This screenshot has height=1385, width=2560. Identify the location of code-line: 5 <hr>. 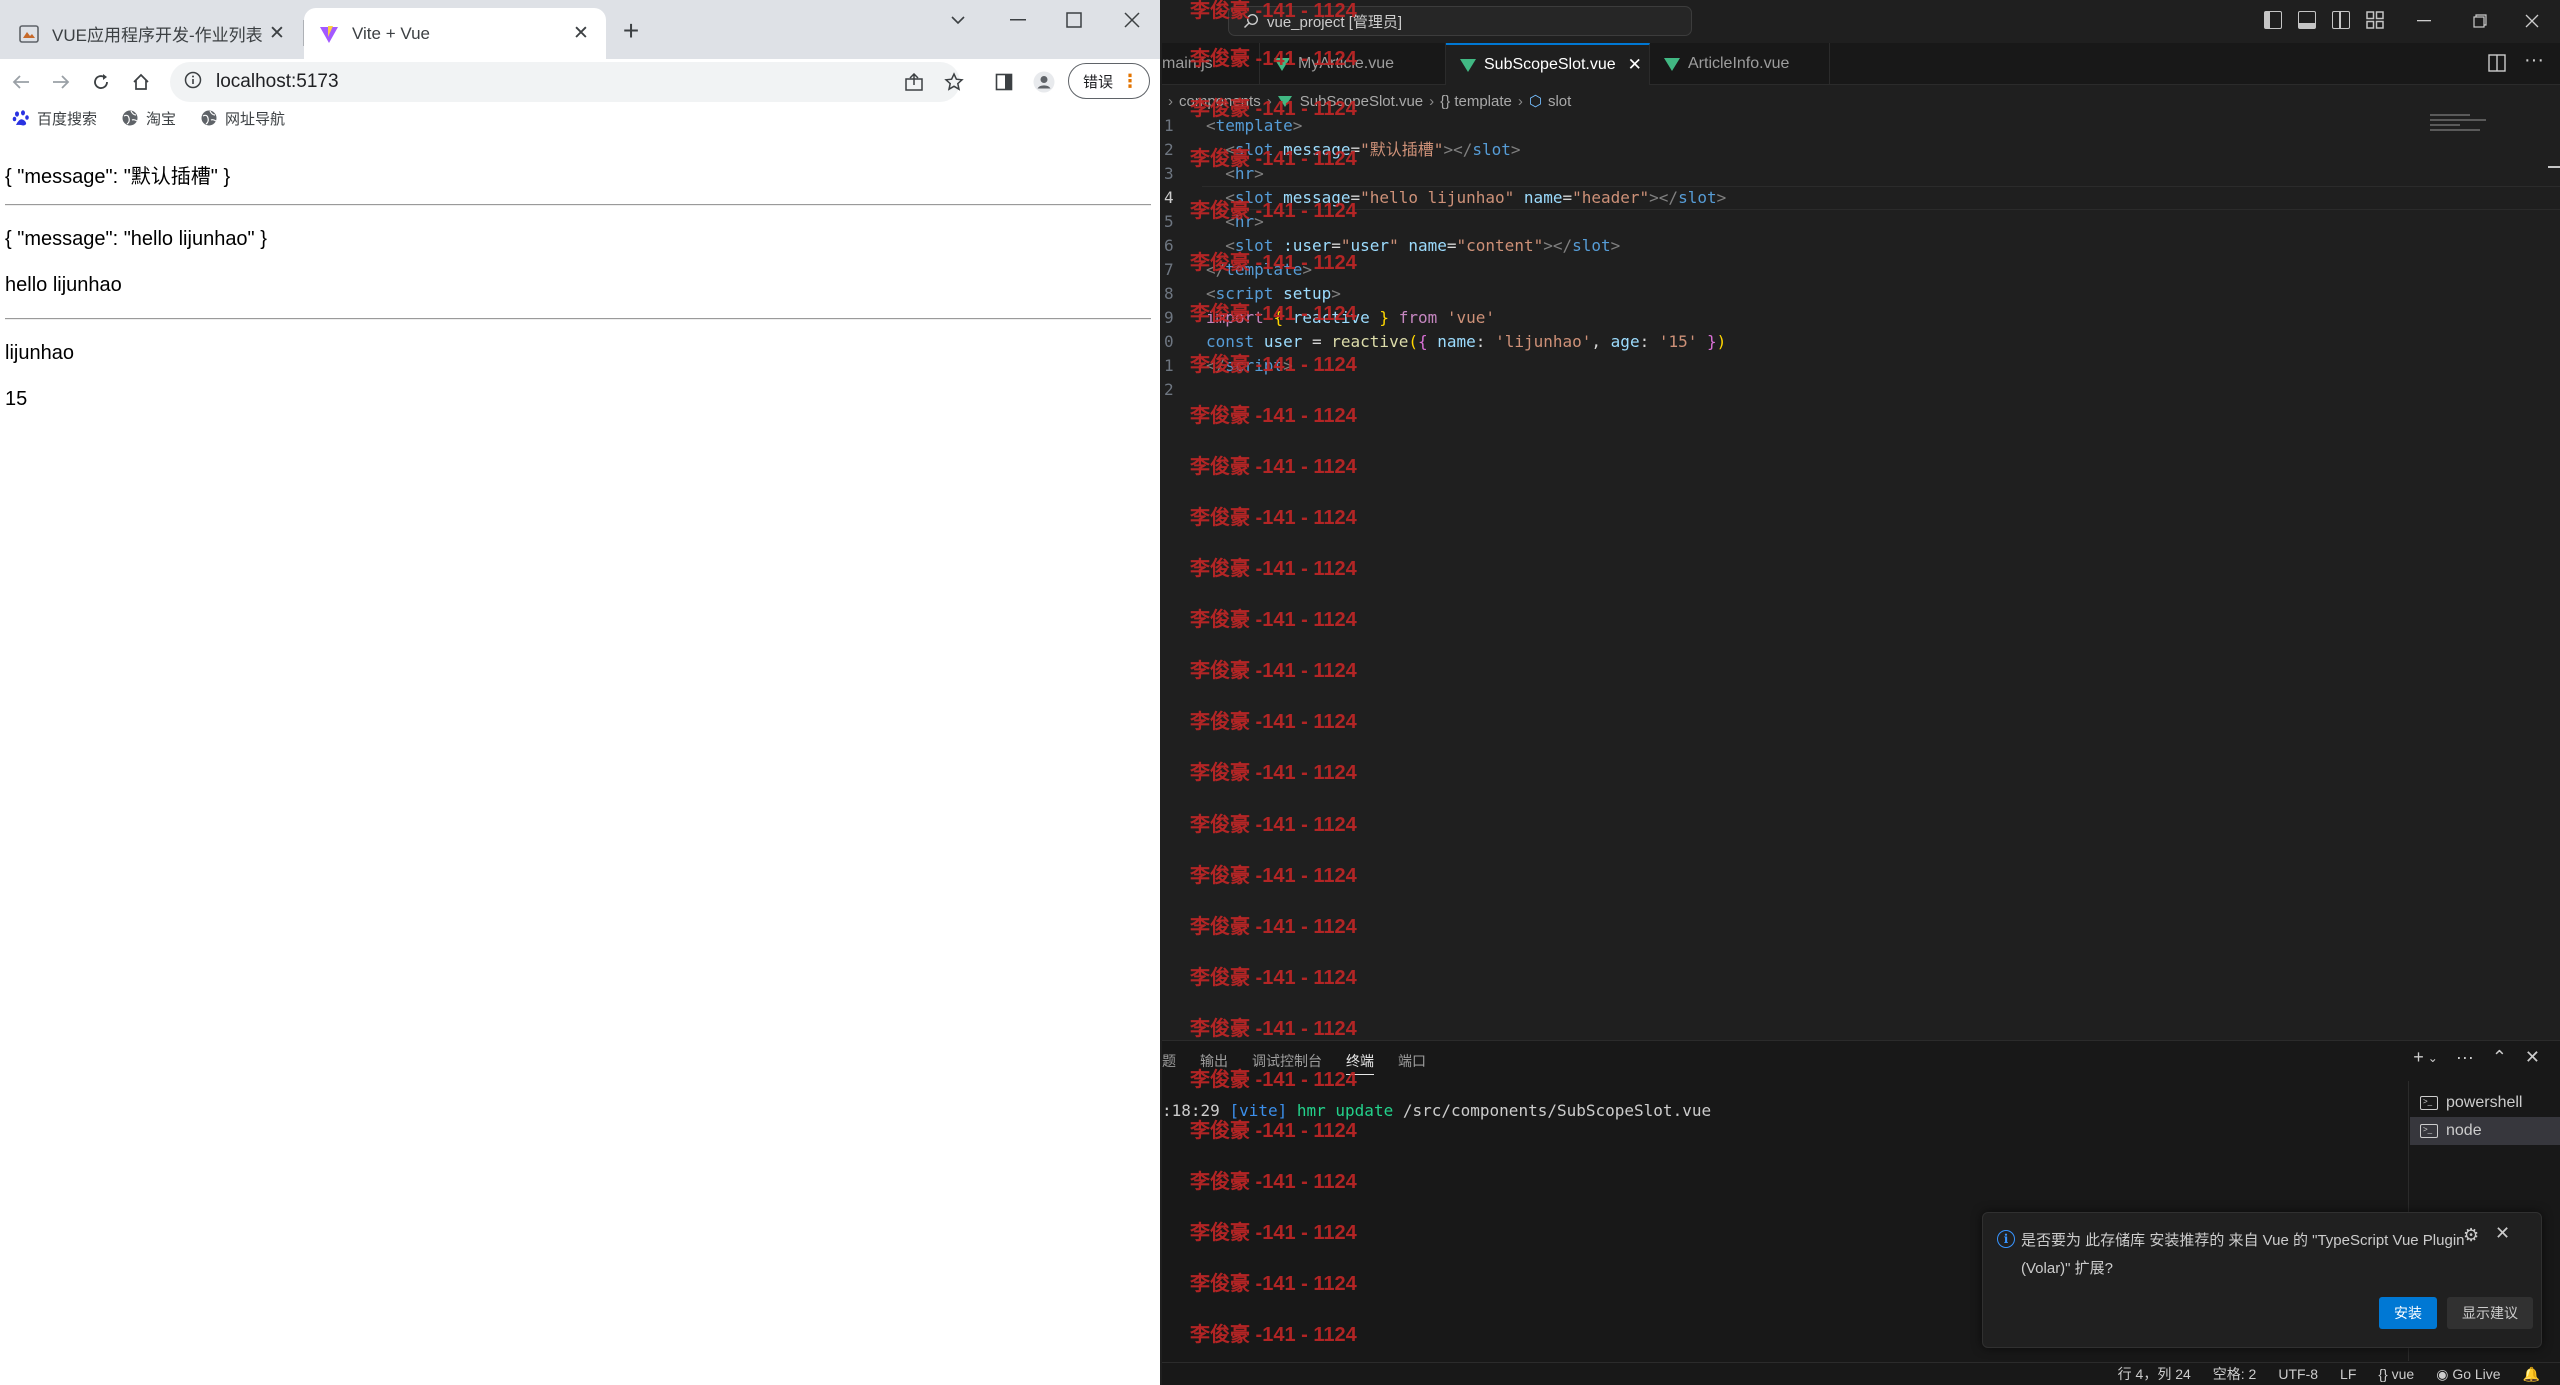
(1812, 222).